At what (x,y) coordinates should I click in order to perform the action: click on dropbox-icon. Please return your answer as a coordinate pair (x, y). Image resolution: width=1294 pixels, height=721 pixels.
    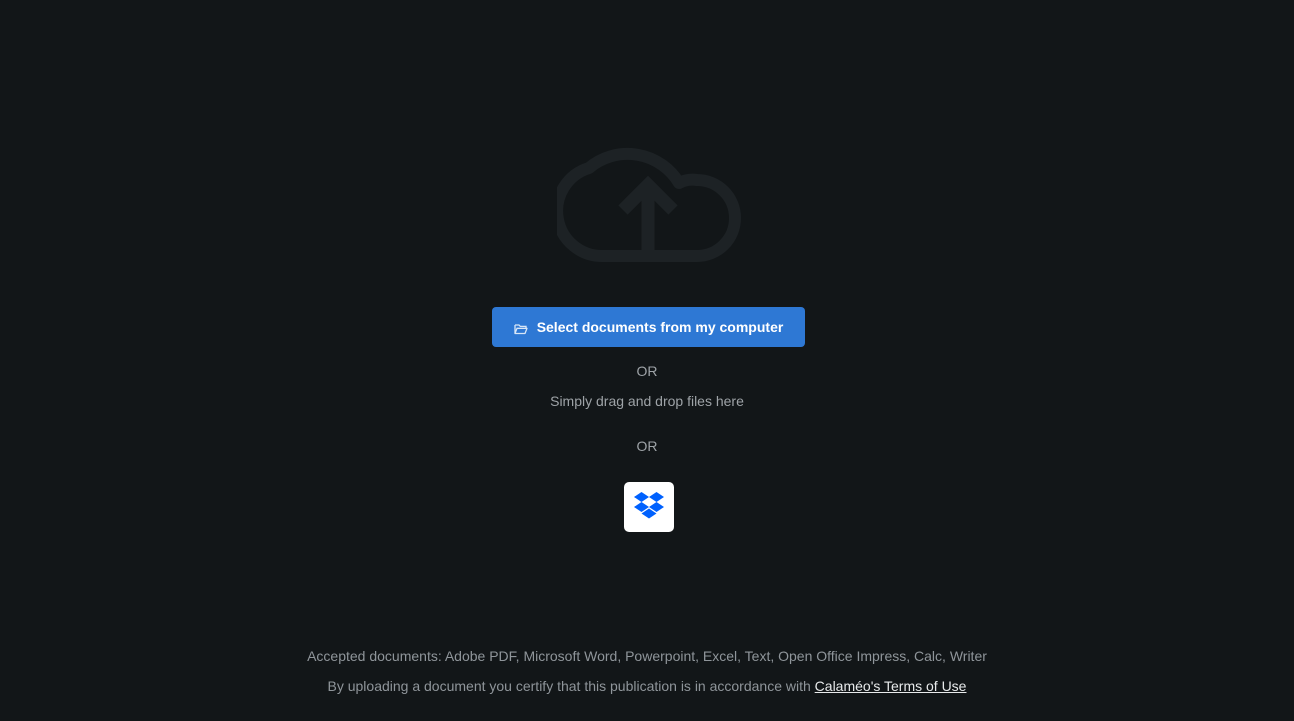
    Looking at the image, I should click on (649, 507).